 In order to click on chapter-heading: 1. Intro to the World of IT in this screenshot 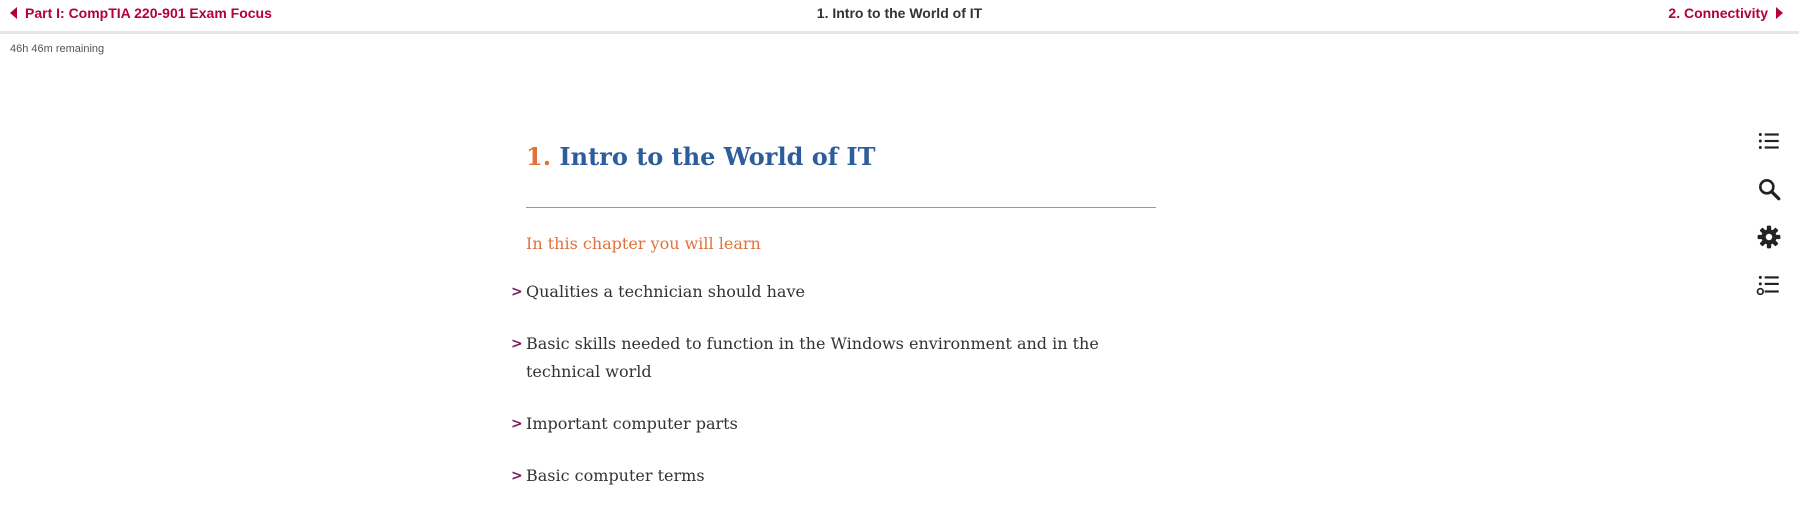, I will do `click(841, 157)`.